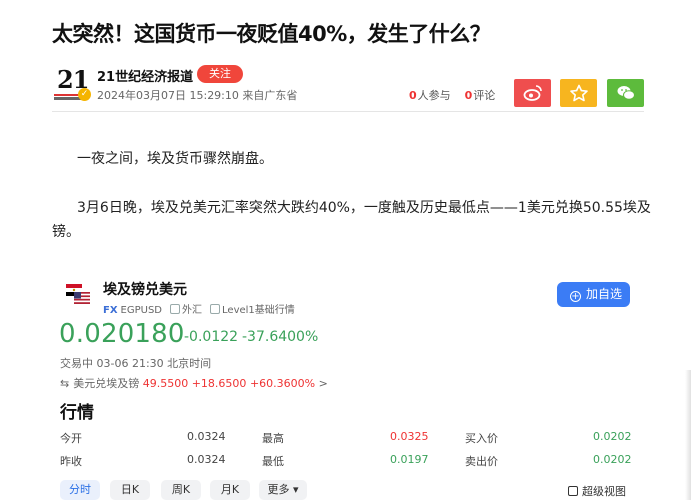 This screenshot has width=691, height=500. What do you see at coordinates (278, 489) in the screenshot?
I see `tab-more-label: 更多` at bounding box center [278, 489].